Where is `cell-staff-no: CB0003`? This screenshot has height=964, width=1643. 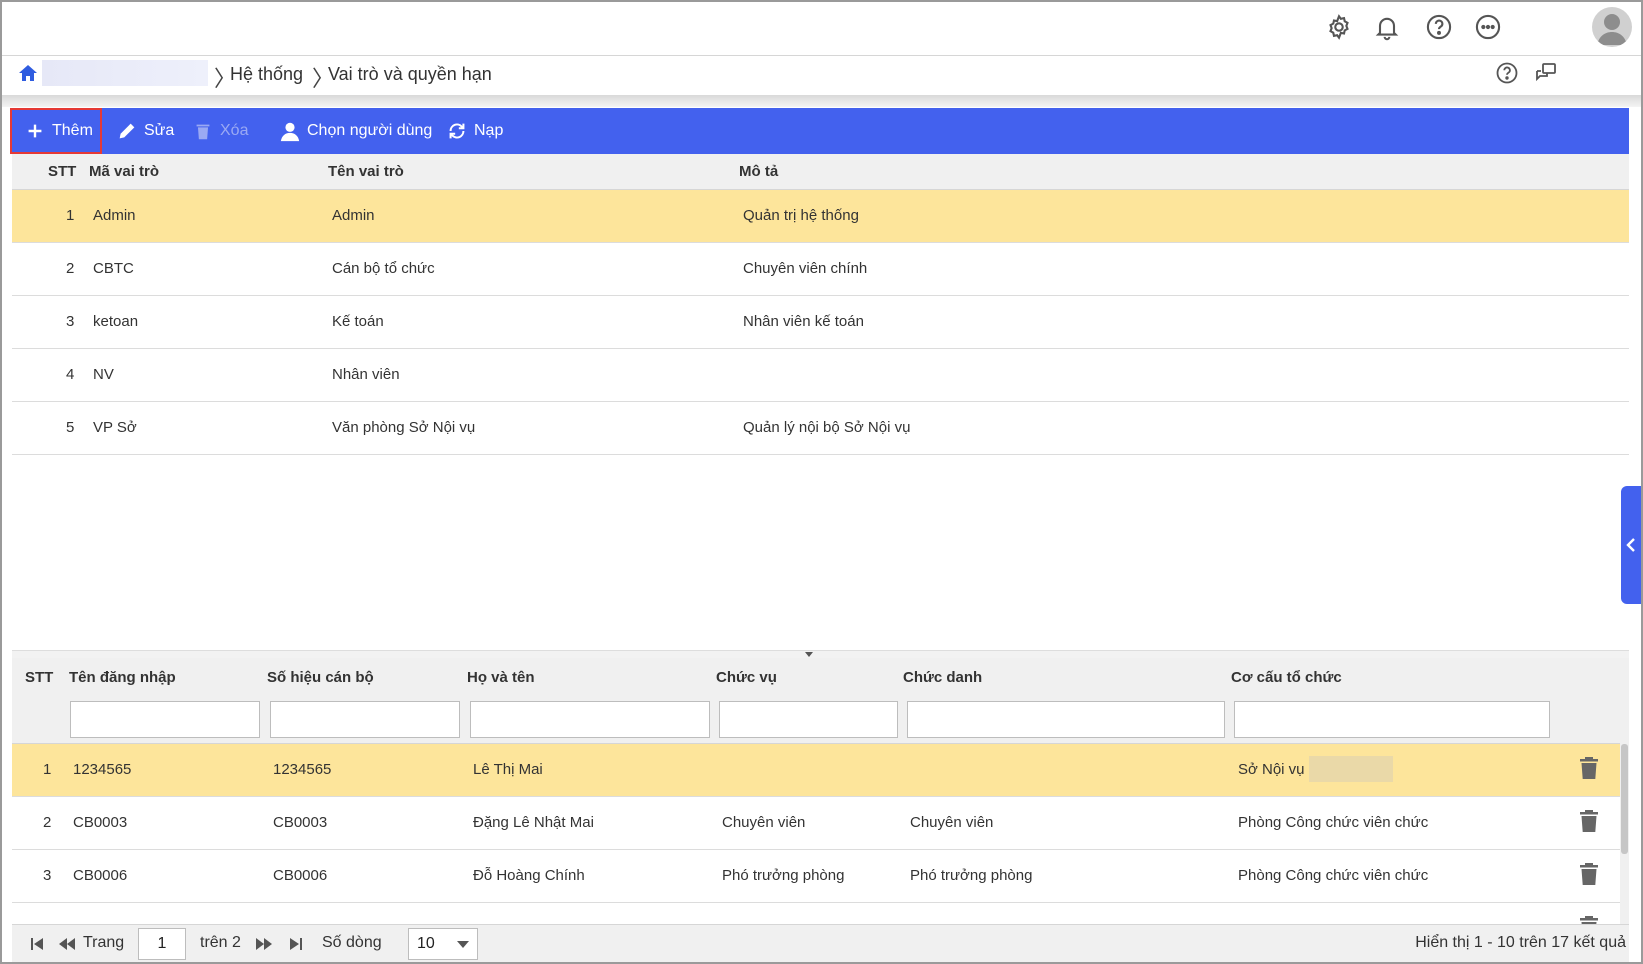 cell-staff-no: CB0003 is located at coordinates (300, 822).